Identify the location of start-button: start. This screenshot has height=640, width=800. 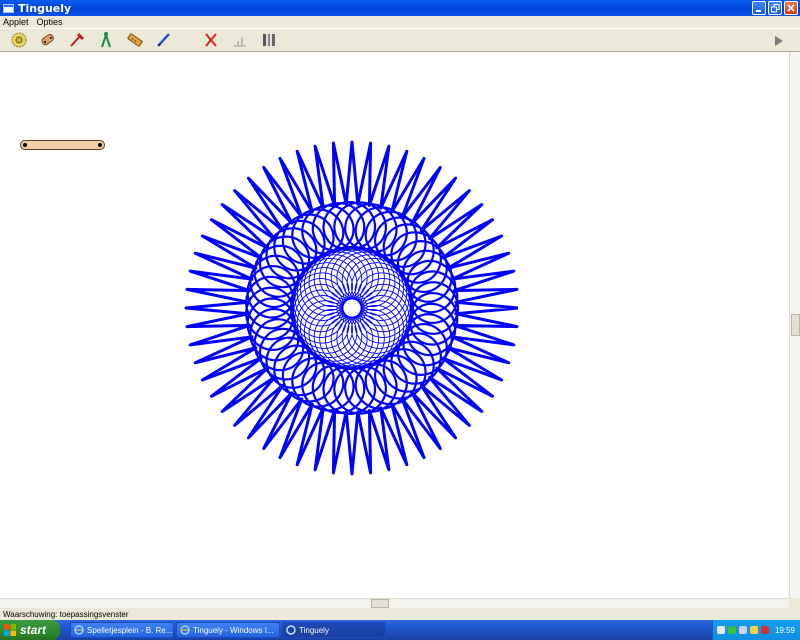
(30, 630).